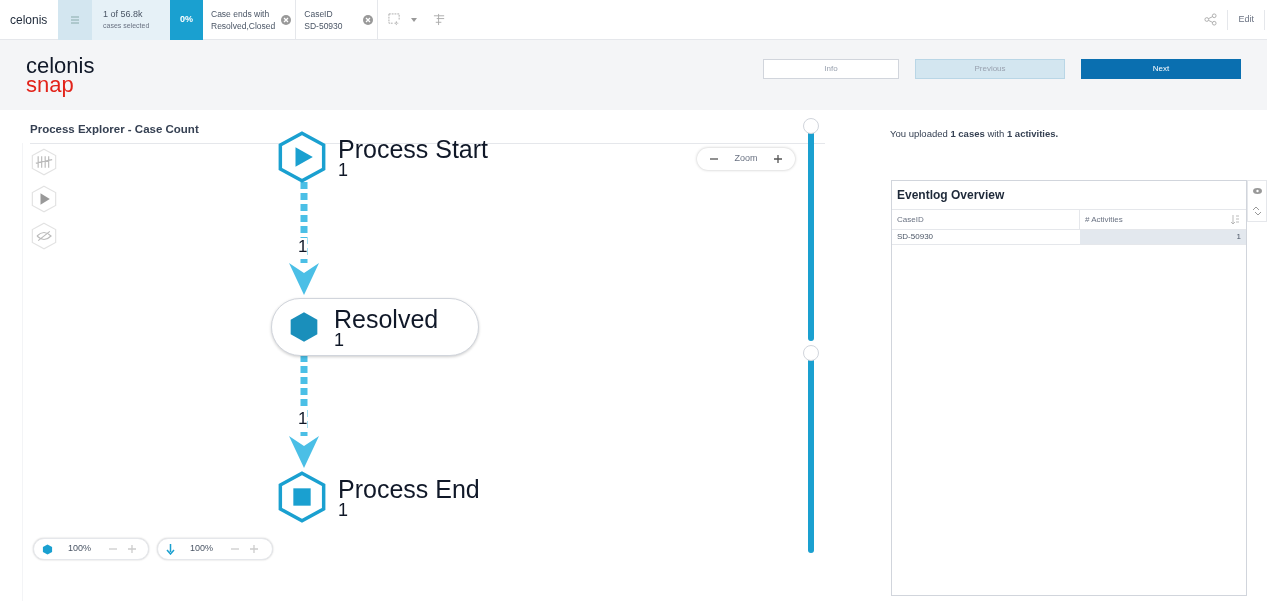 The width and height of the screenshot is (1267, 601). I want to click on selection-icon, so click(395, 19).